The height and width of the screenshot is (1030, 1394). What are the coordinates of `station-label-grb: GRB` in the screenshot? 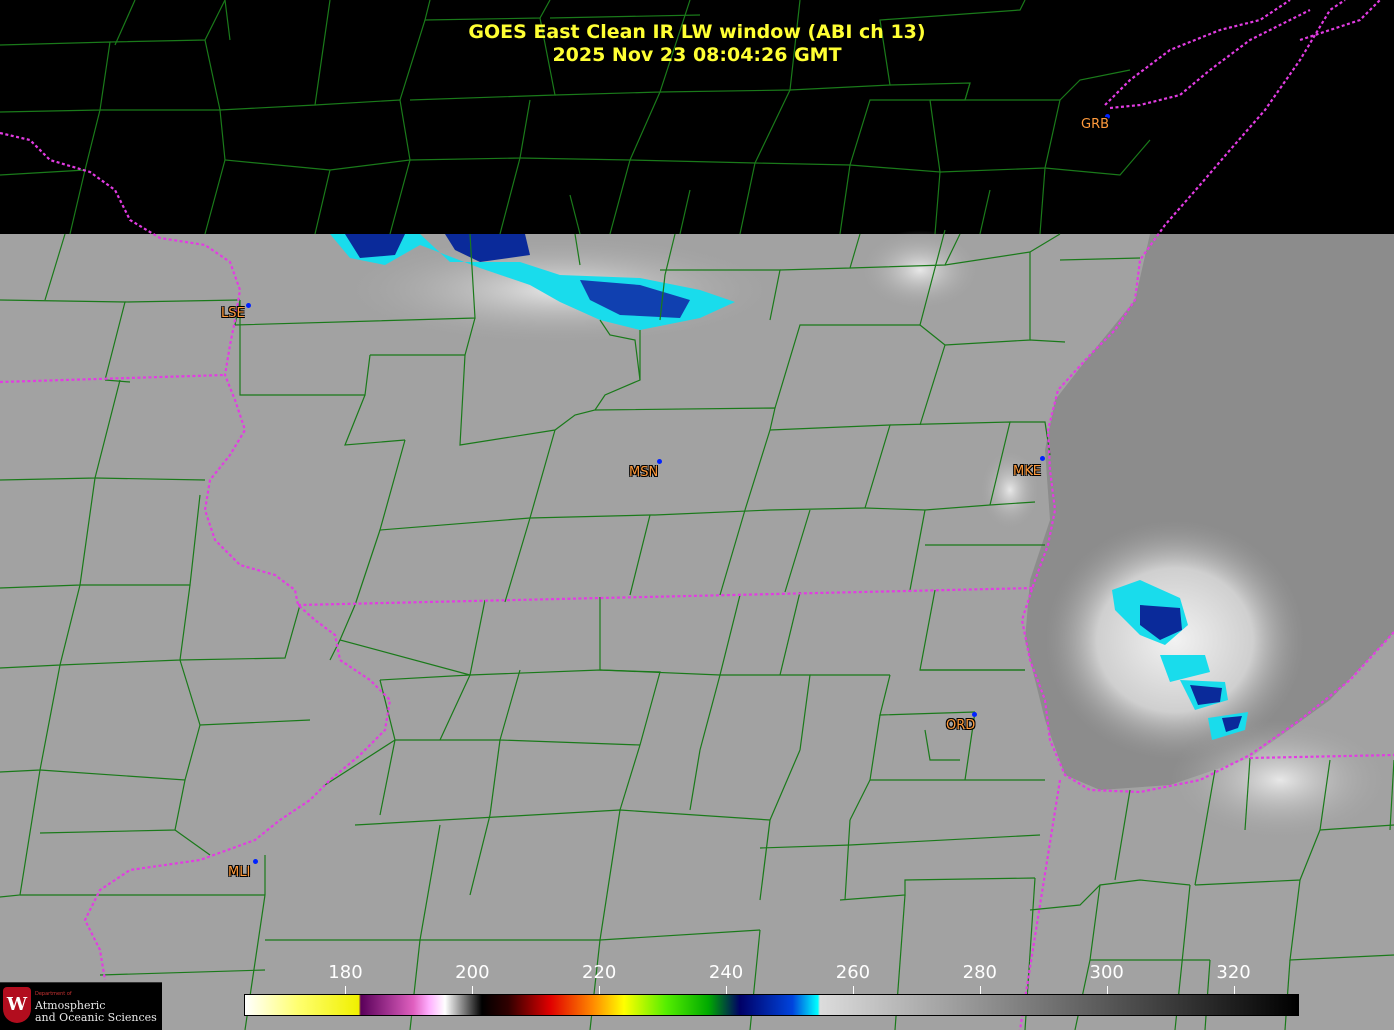 It's located at (1095, 124).